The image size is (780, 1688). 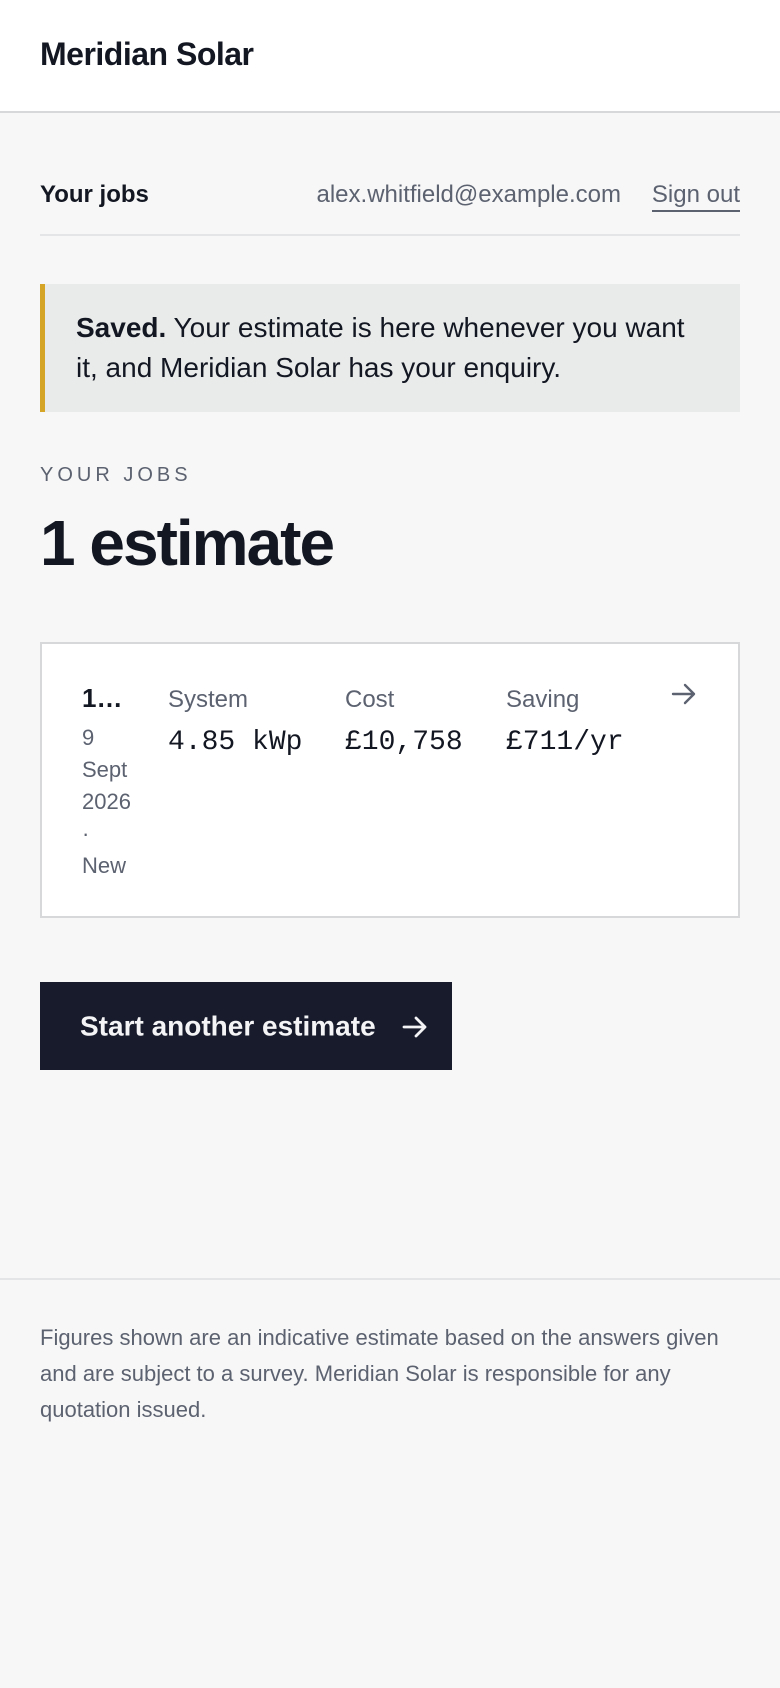 I want to click on start-another-estimate-button: Start another estimate, so click(x=246, y=1026).